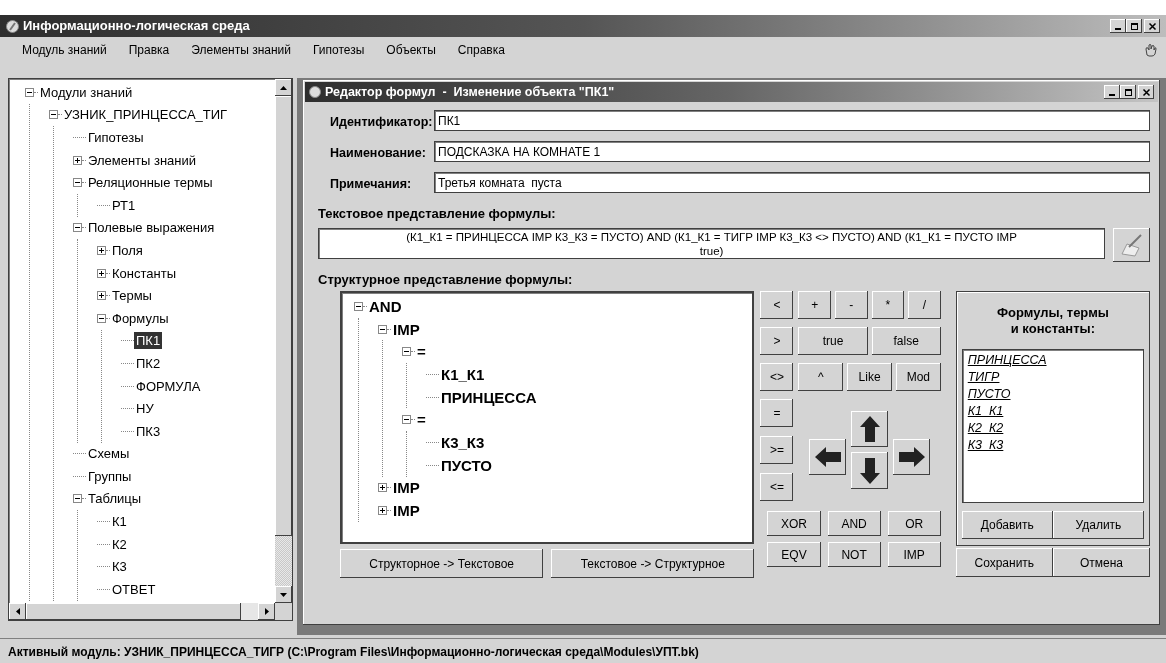  Describe the element at coordinates (914, 554) in the screenshot. I see `operator-button: IMP` at that location.